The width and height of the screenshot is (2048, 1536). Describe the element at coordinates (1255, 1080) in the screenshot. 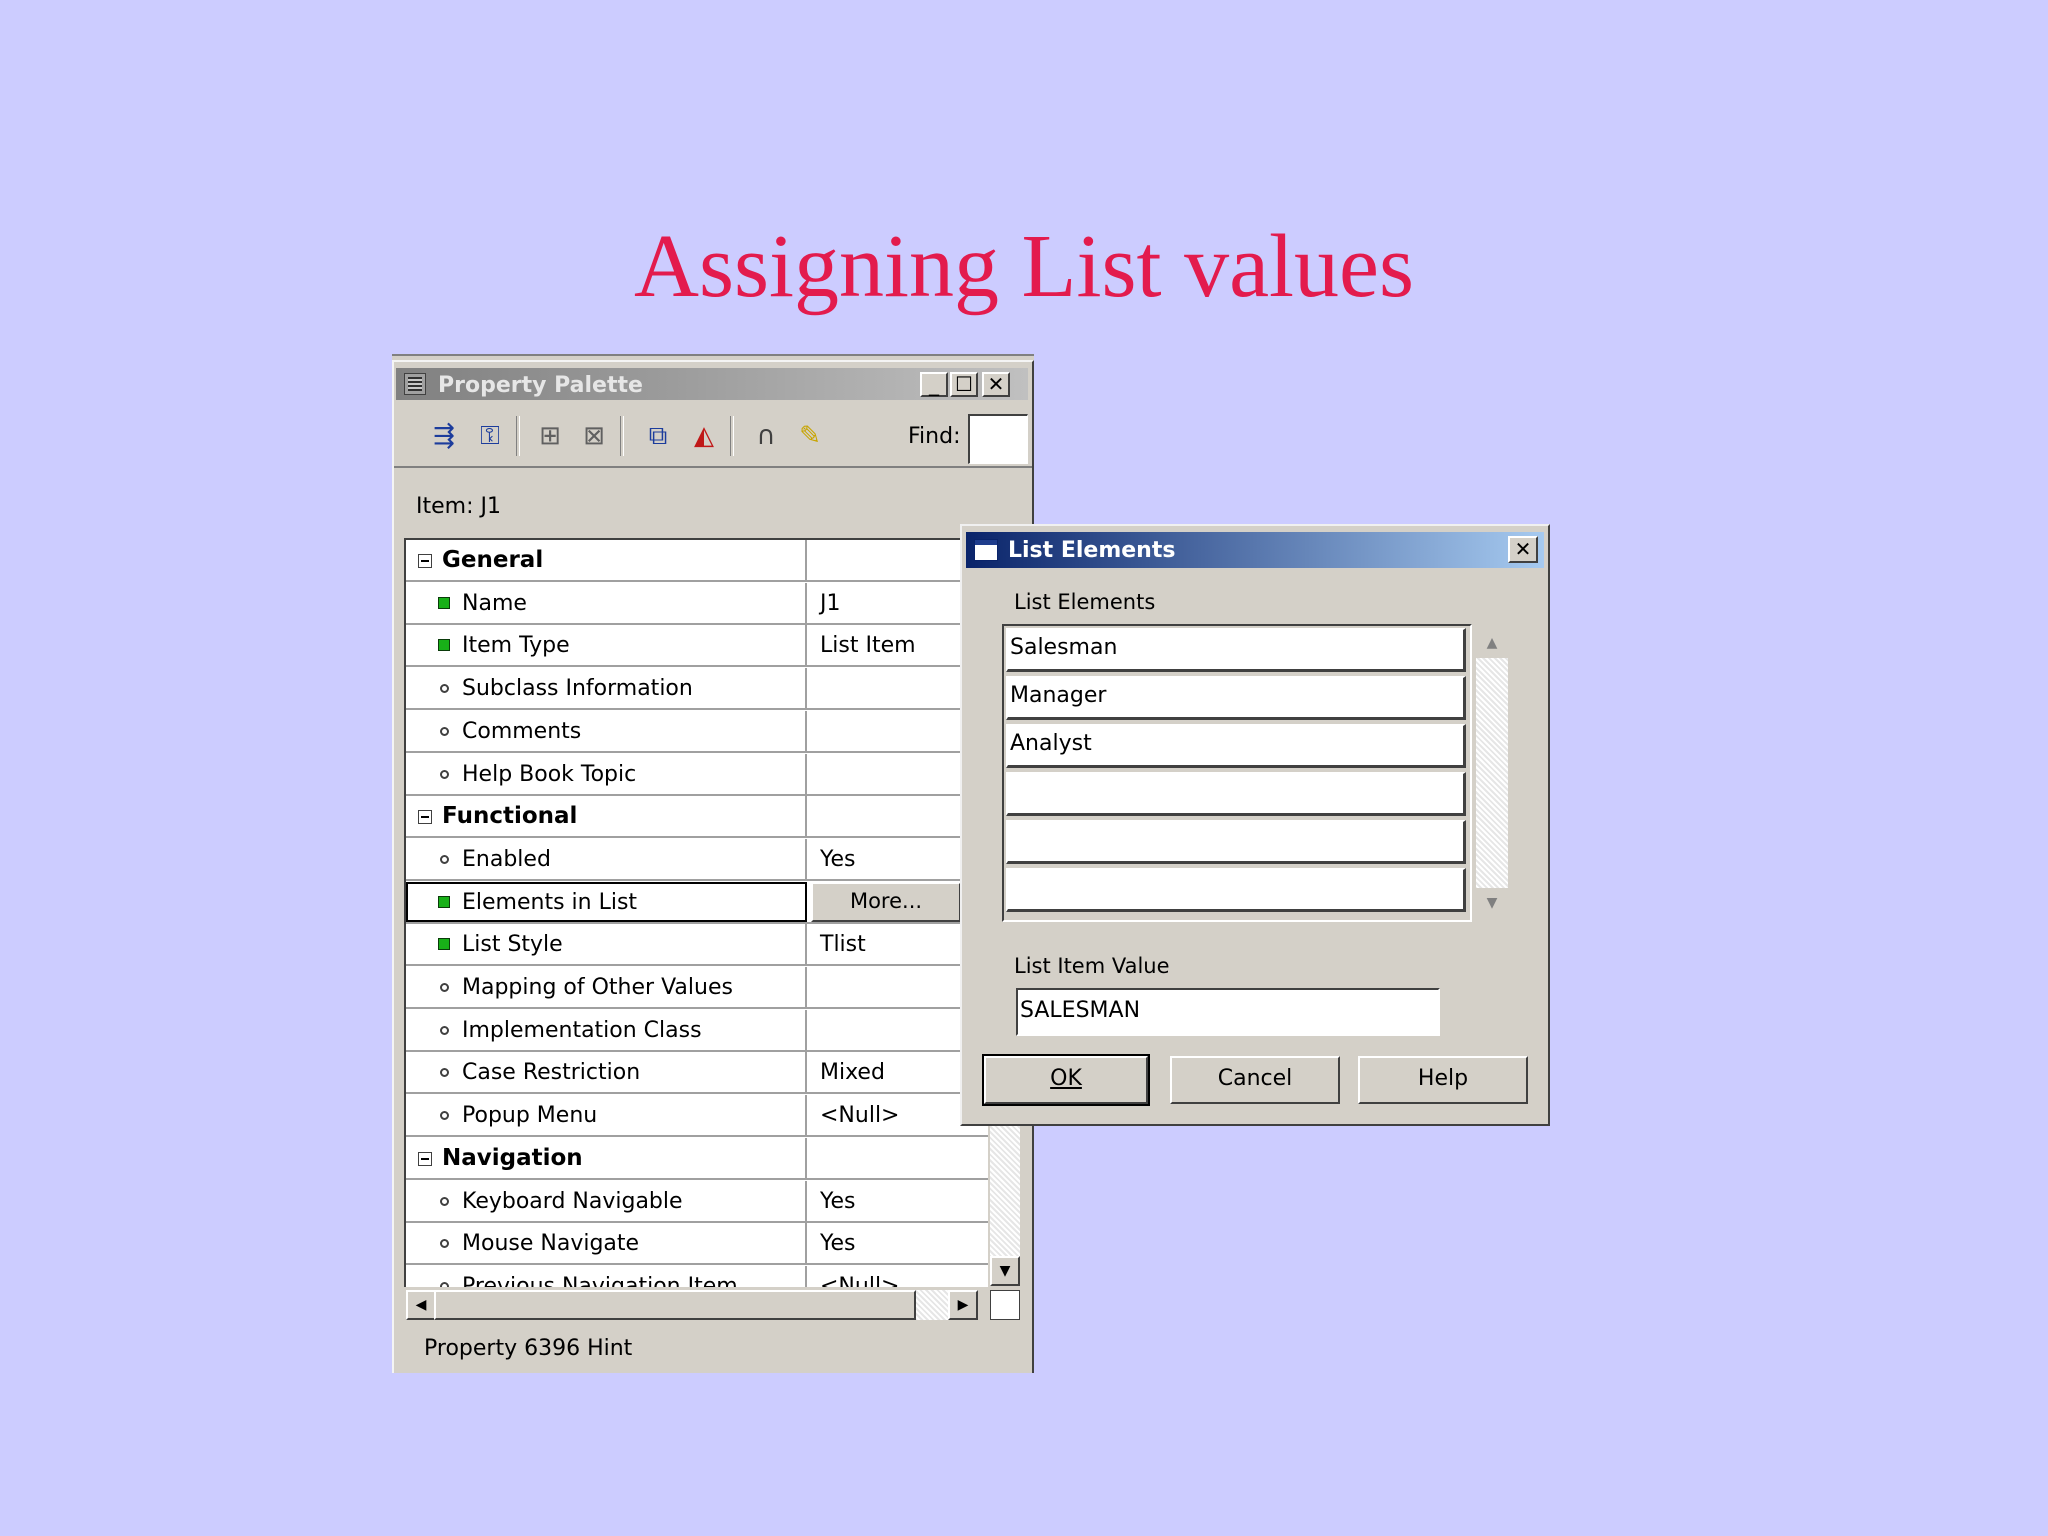

I see `cancel-button: Cancel` at that location.